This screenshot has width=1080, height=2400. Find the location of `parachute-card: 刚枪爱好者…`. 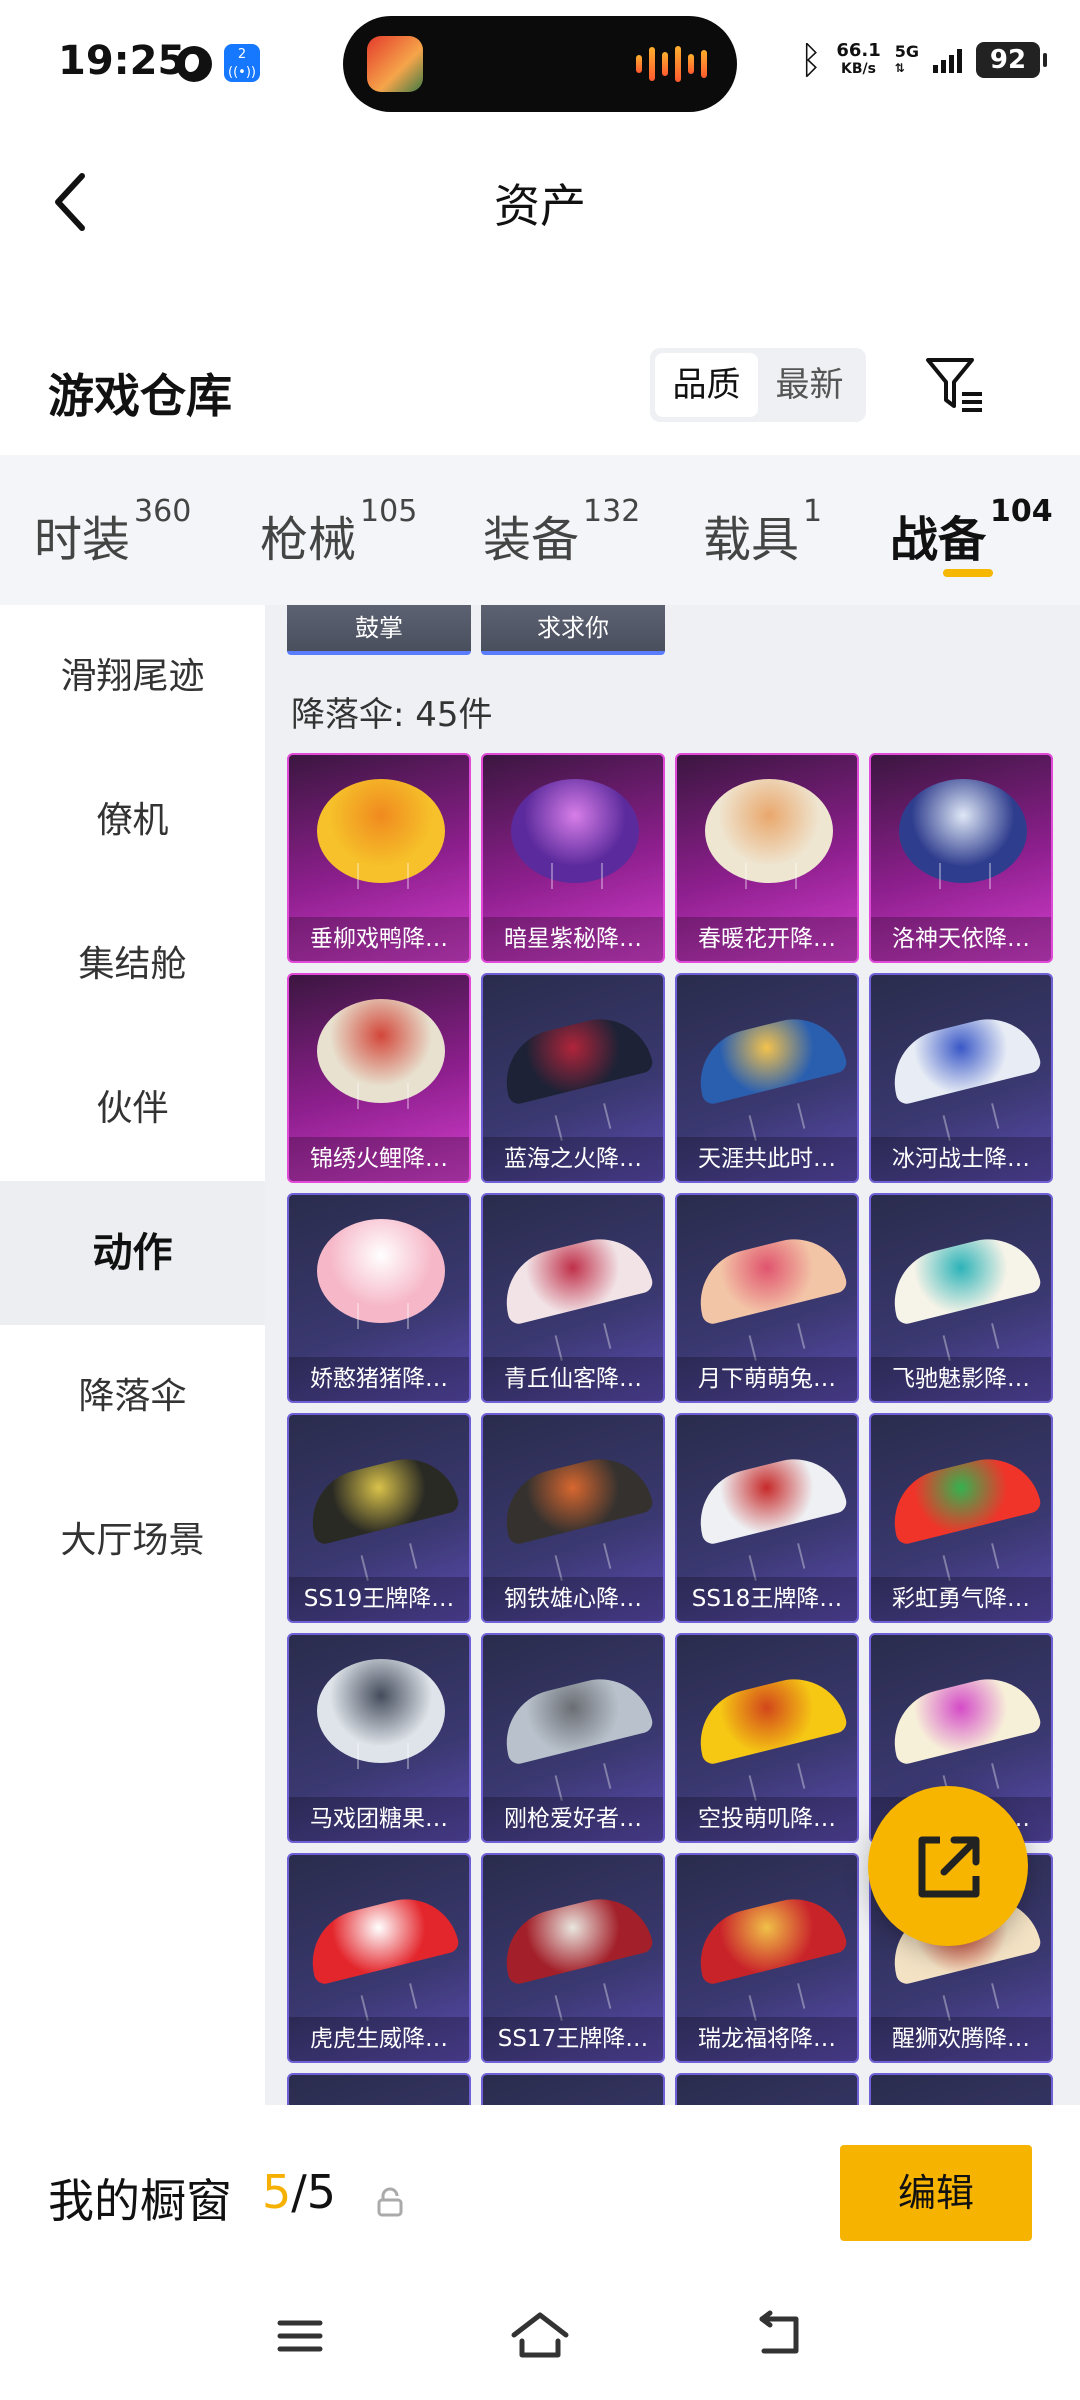

parachute-card: 刚枪爱好者… is located at coordinates (573, 1738).